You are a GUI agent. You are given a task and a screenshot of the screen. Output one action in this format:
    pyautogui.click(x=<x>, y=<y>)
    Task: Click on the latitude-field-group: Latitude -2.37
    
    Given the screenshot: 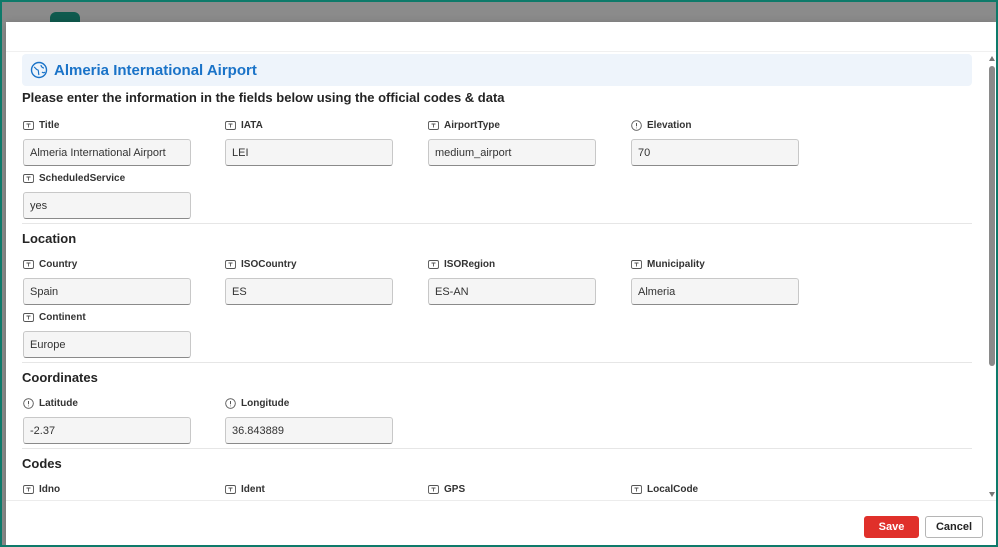 What is the action you would take?
    pyautogui.click(x=107, y=420)
    